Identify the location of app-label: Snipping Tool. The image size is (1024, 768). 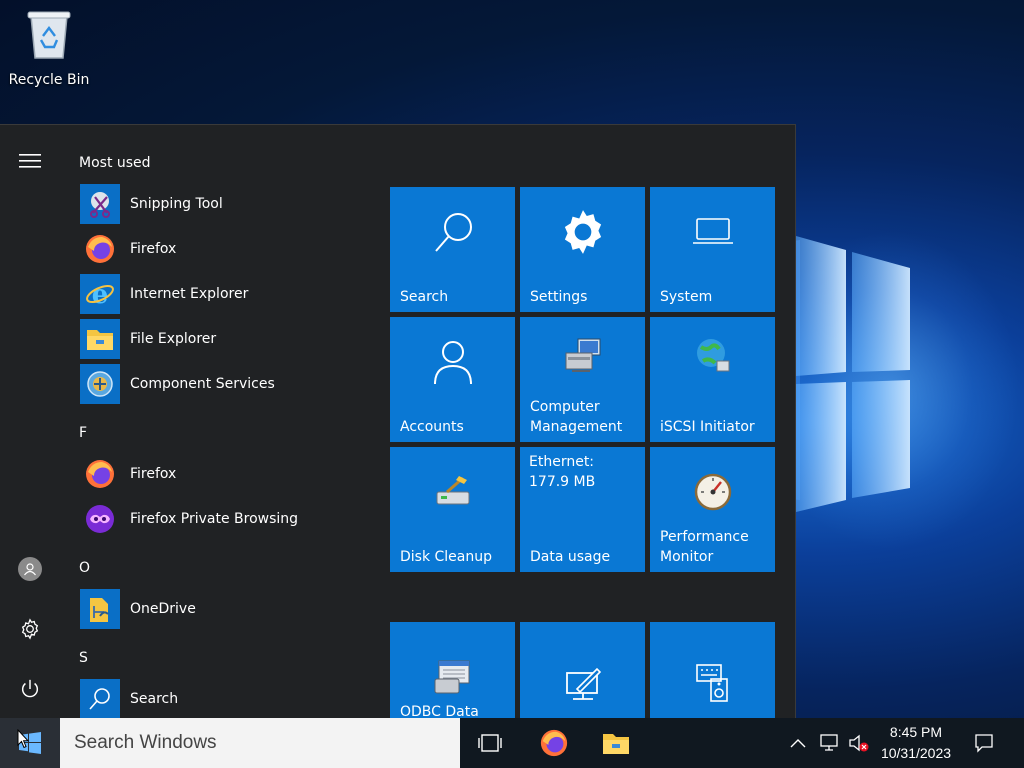
(176, 204).